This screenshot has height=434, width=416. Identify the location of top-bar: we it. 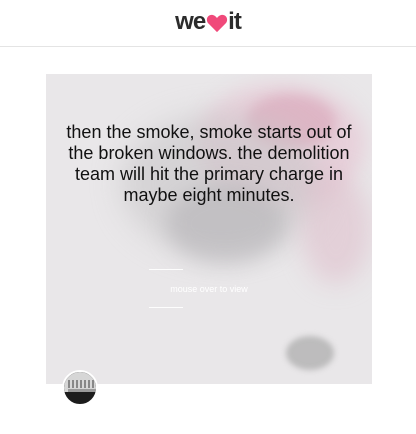
(208, 23).